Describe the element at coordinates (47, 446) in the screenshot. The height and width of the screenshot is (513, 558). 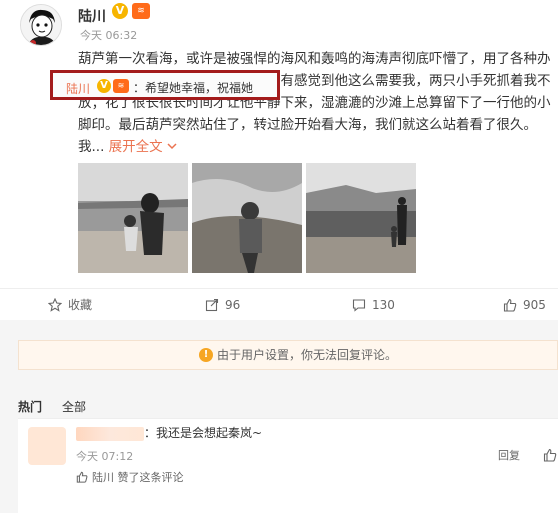
I see `commenter-avatar` at that location.